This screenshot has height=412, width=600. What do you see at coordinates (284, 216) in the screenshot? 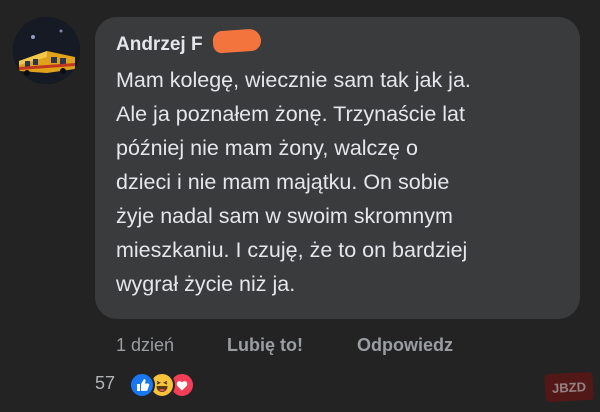
I see `comment-line: żyje nadal sam w swoim skromnym` at bounding box center [284, 216].